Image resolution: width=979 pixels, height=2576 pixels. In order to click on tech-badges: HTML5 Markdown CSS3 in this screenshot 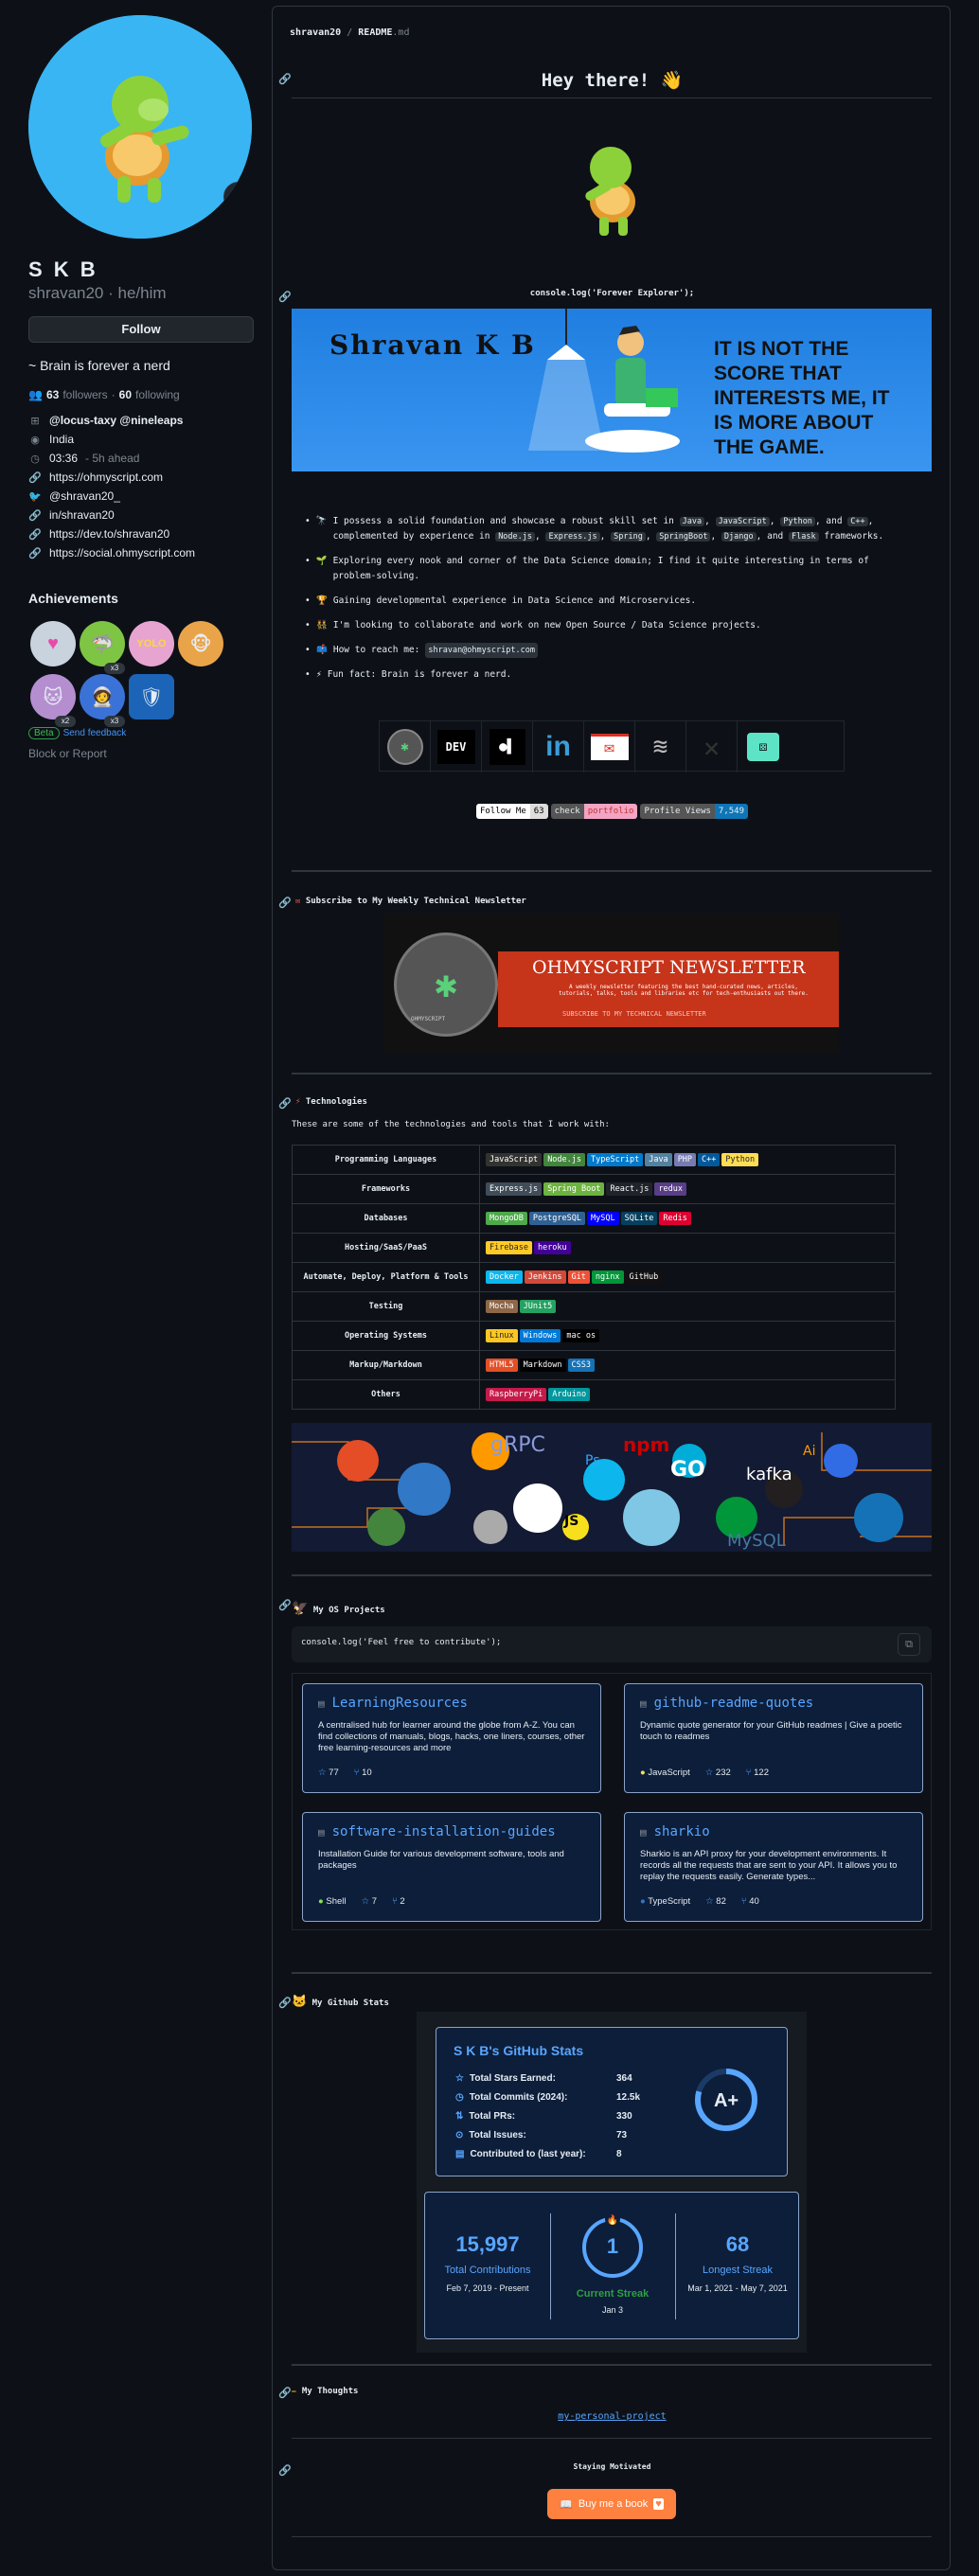, I will do `click(687, 1365)`.